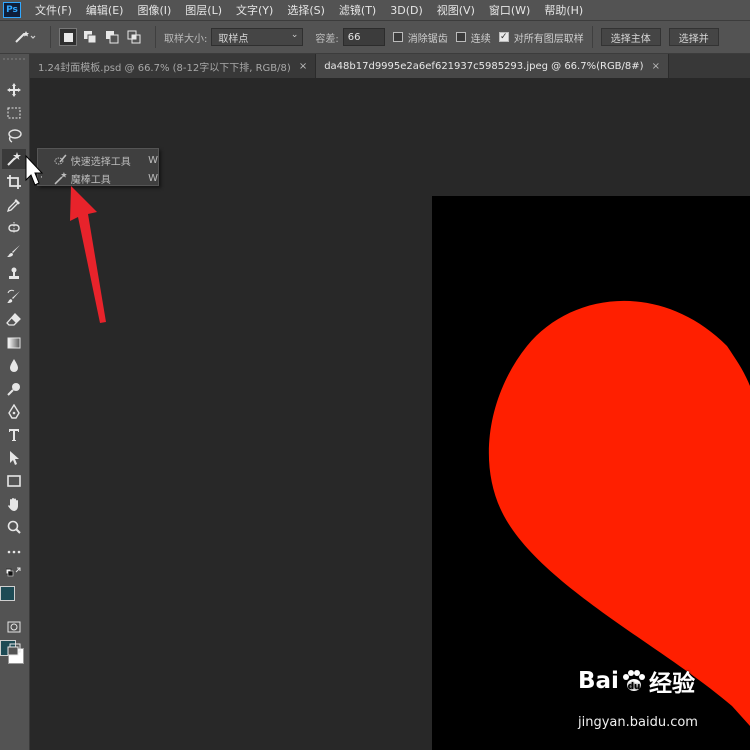  I want to click on hand-tool, so click(14, 504).